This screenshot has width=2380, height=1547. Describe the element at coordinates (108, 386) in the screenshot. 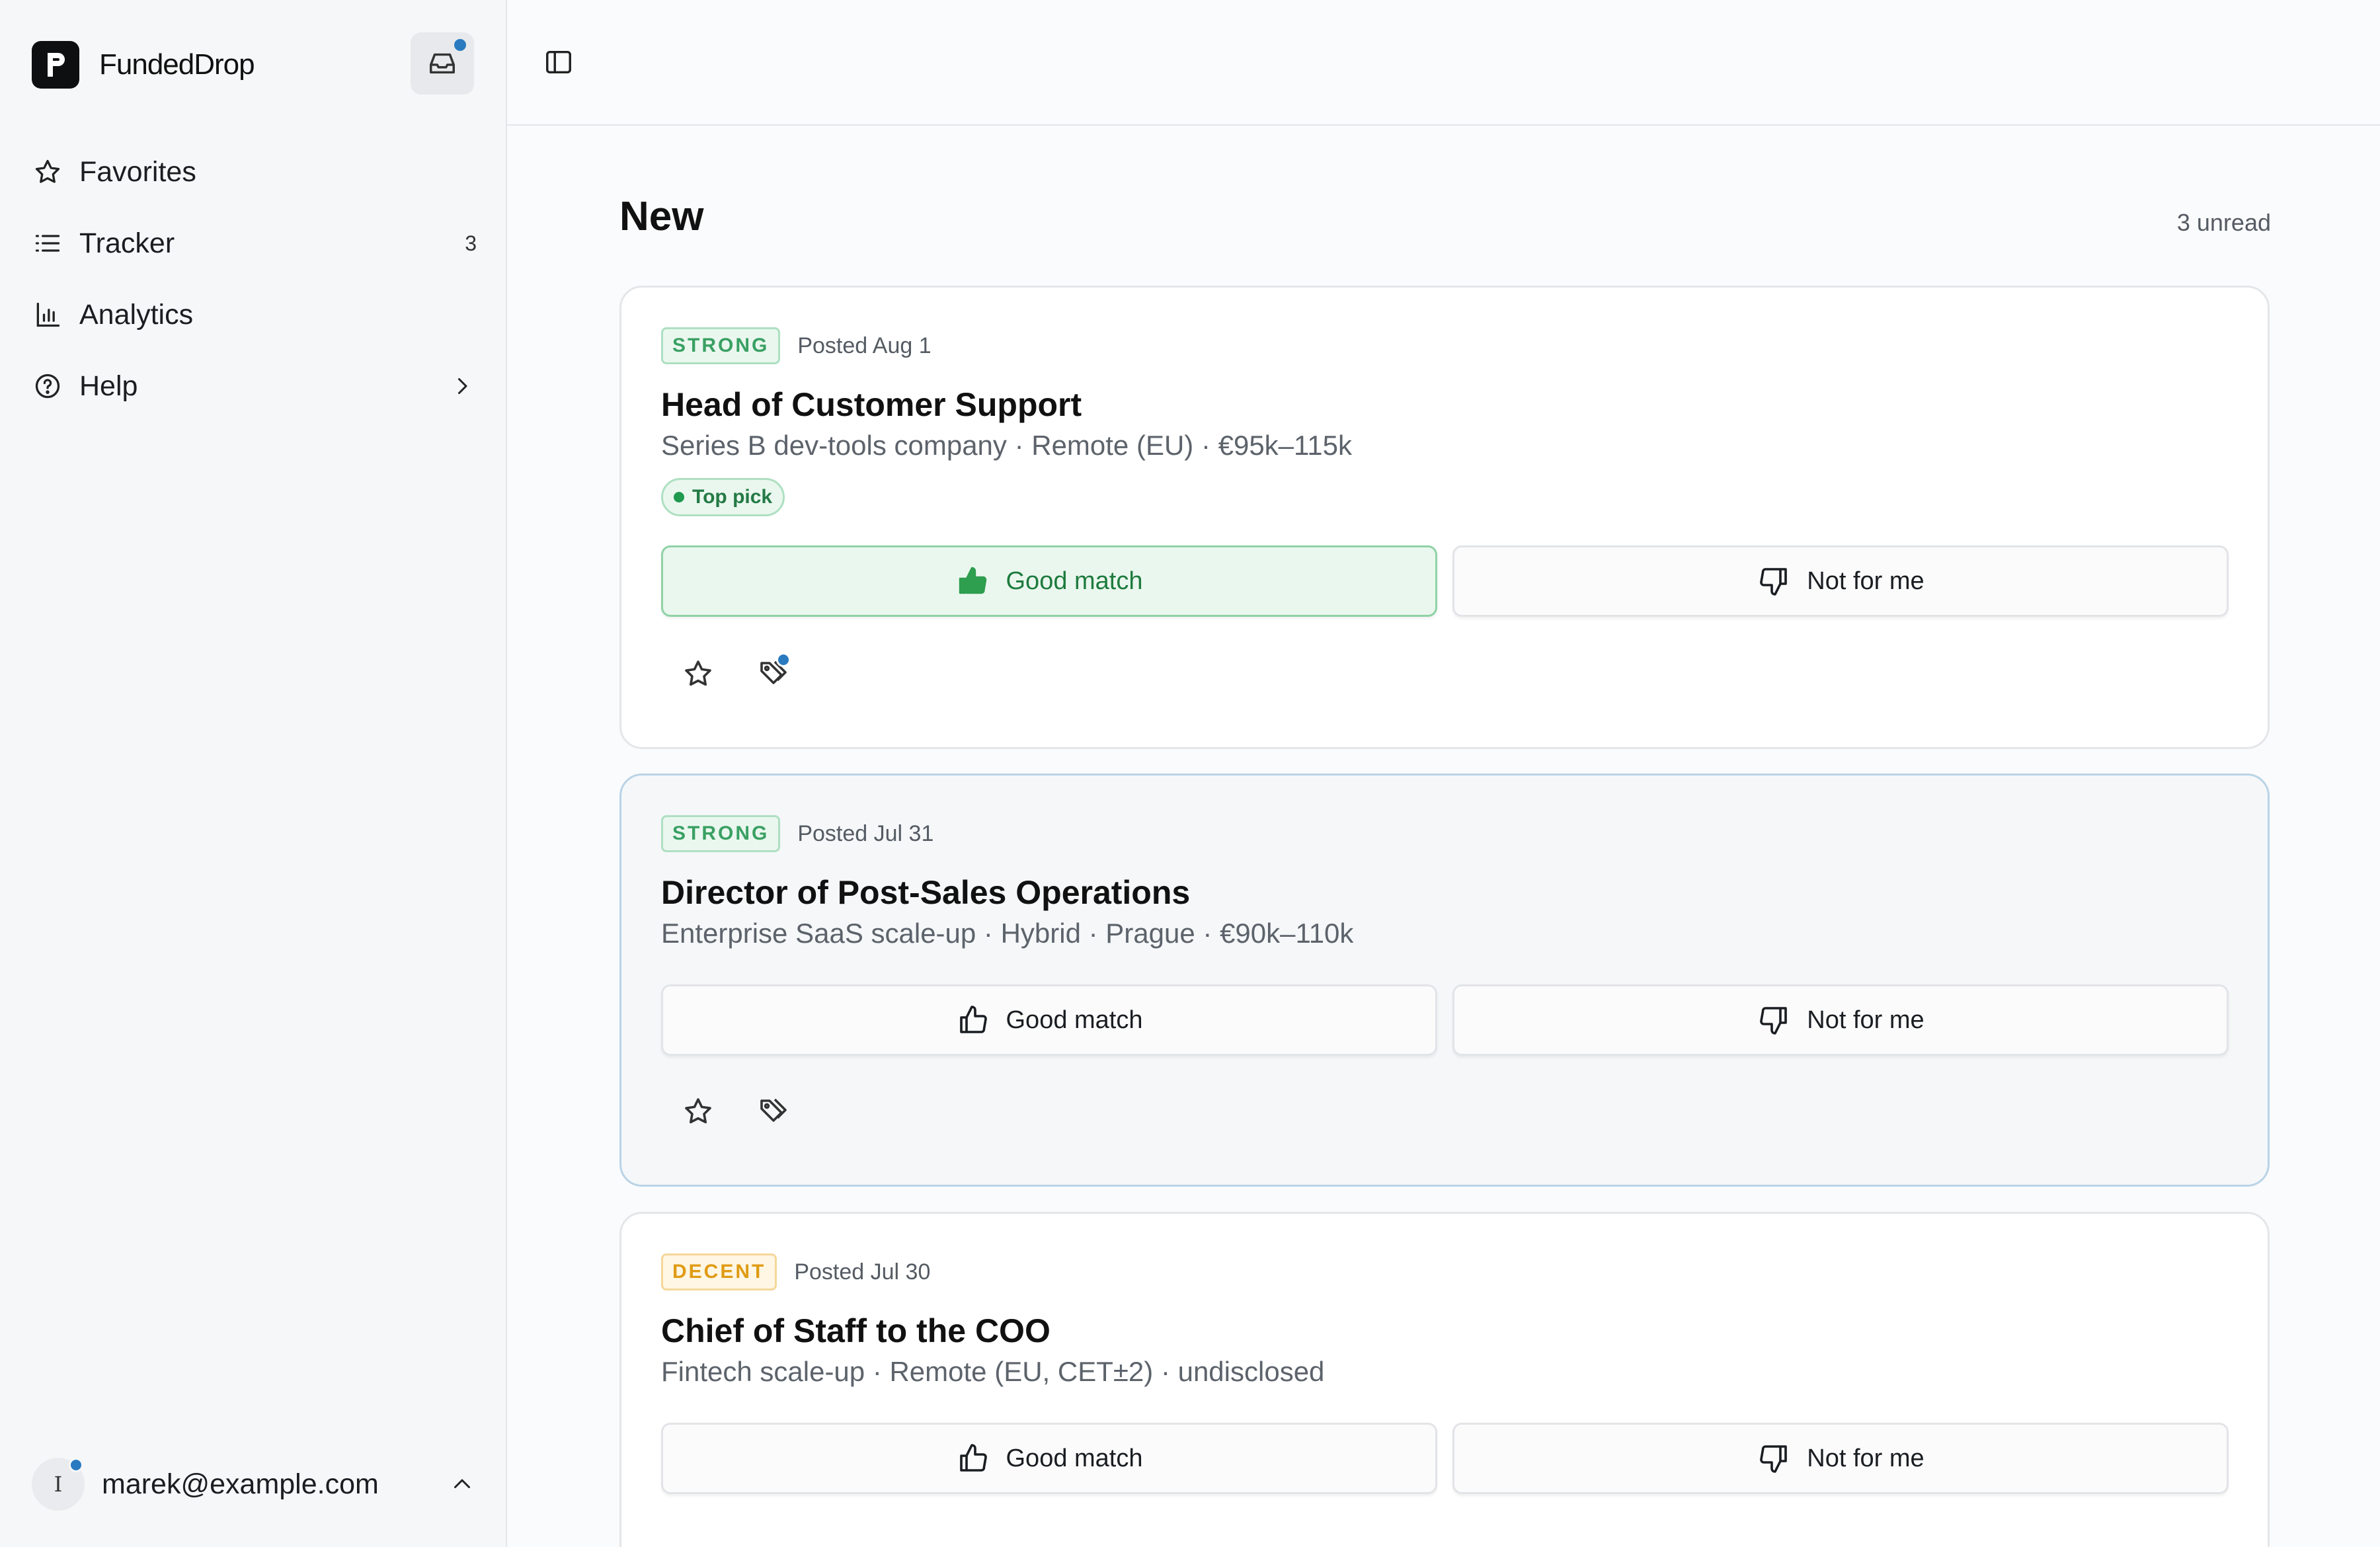

I see `sidebar-item-label: Help` at that location.